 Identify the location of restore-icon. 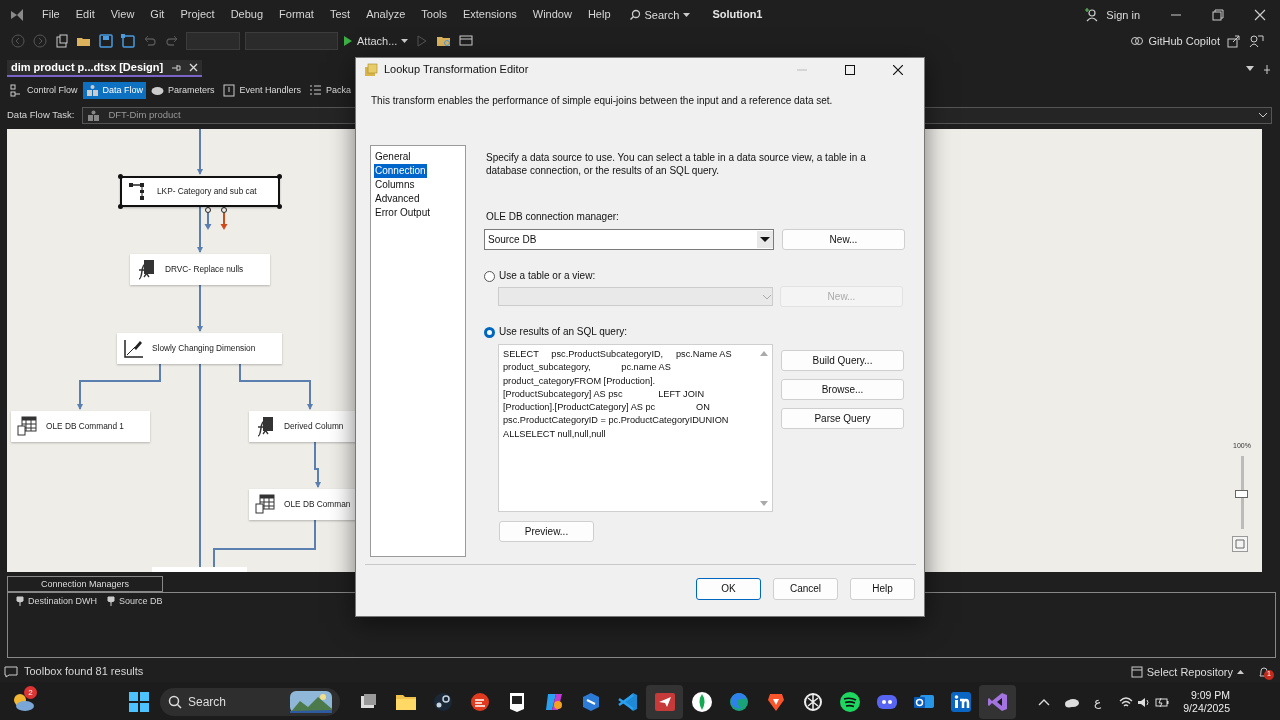
(1218, 15).